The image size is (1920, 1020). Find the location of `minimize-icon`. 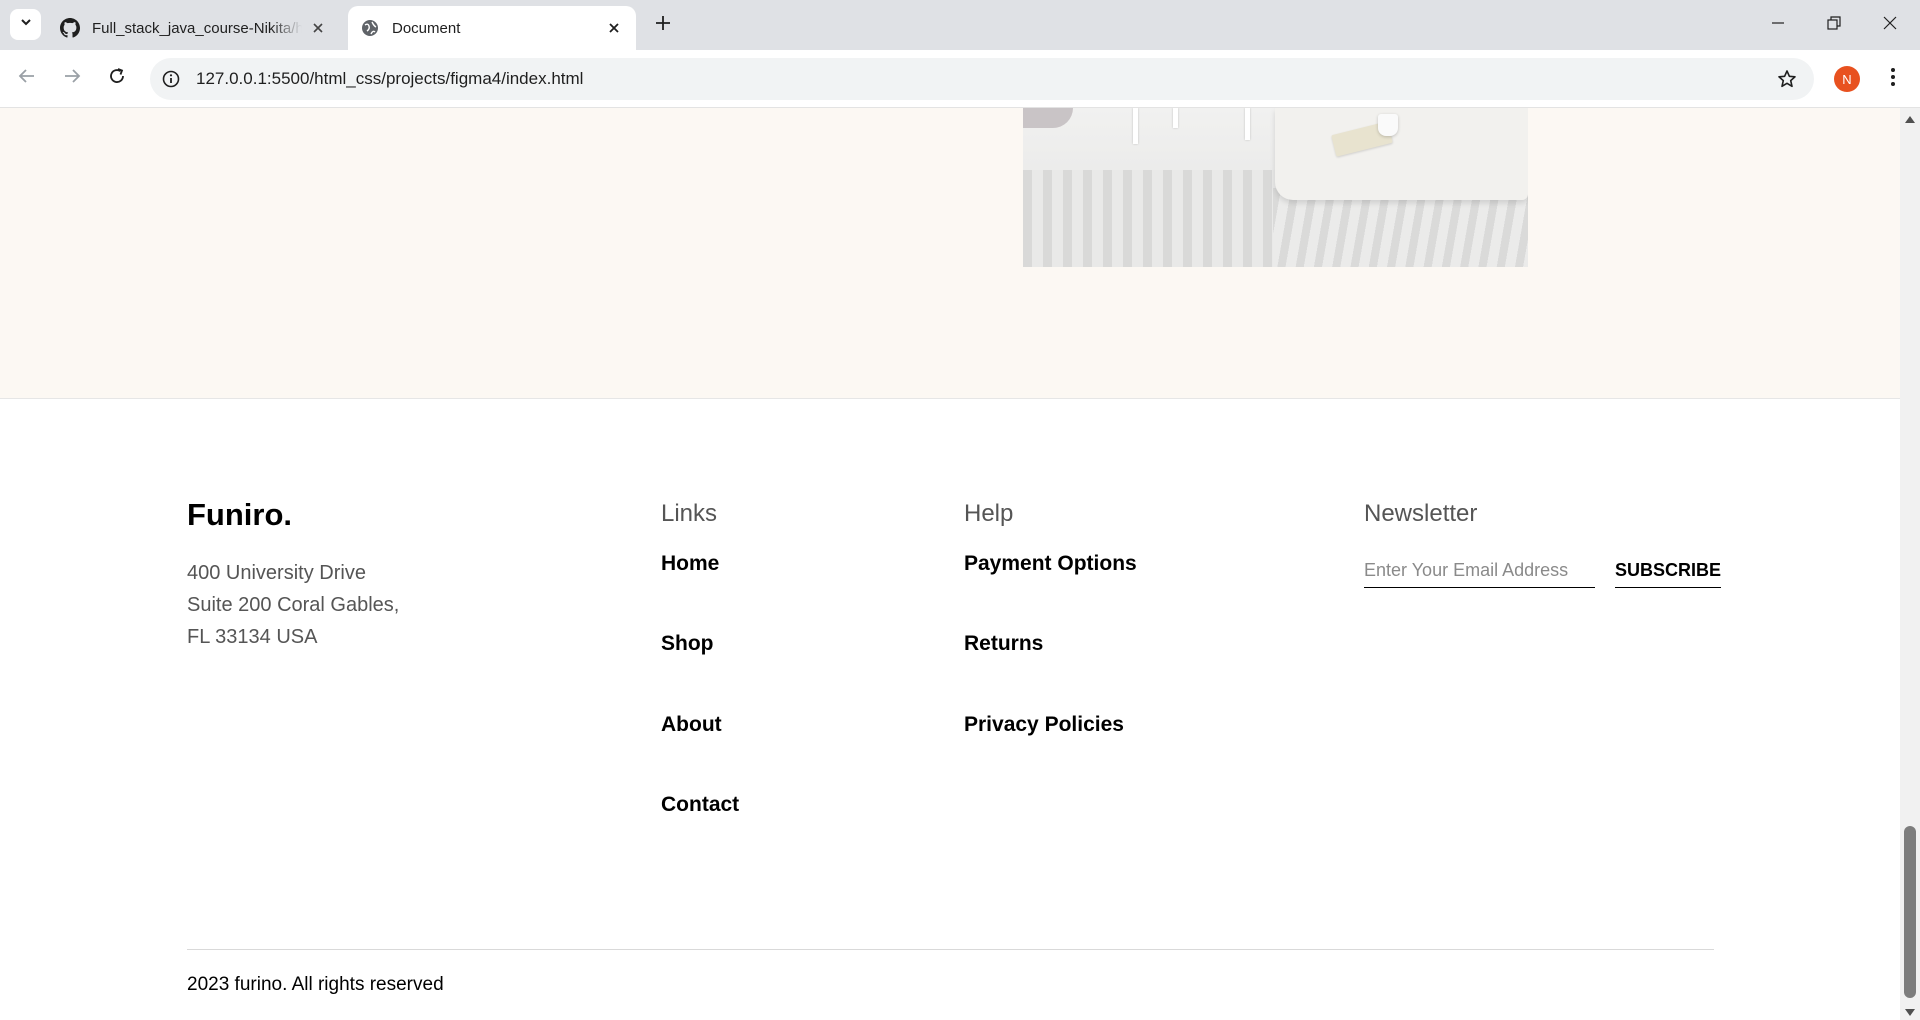

minimize-icon is located at coordinates (1778, 25).